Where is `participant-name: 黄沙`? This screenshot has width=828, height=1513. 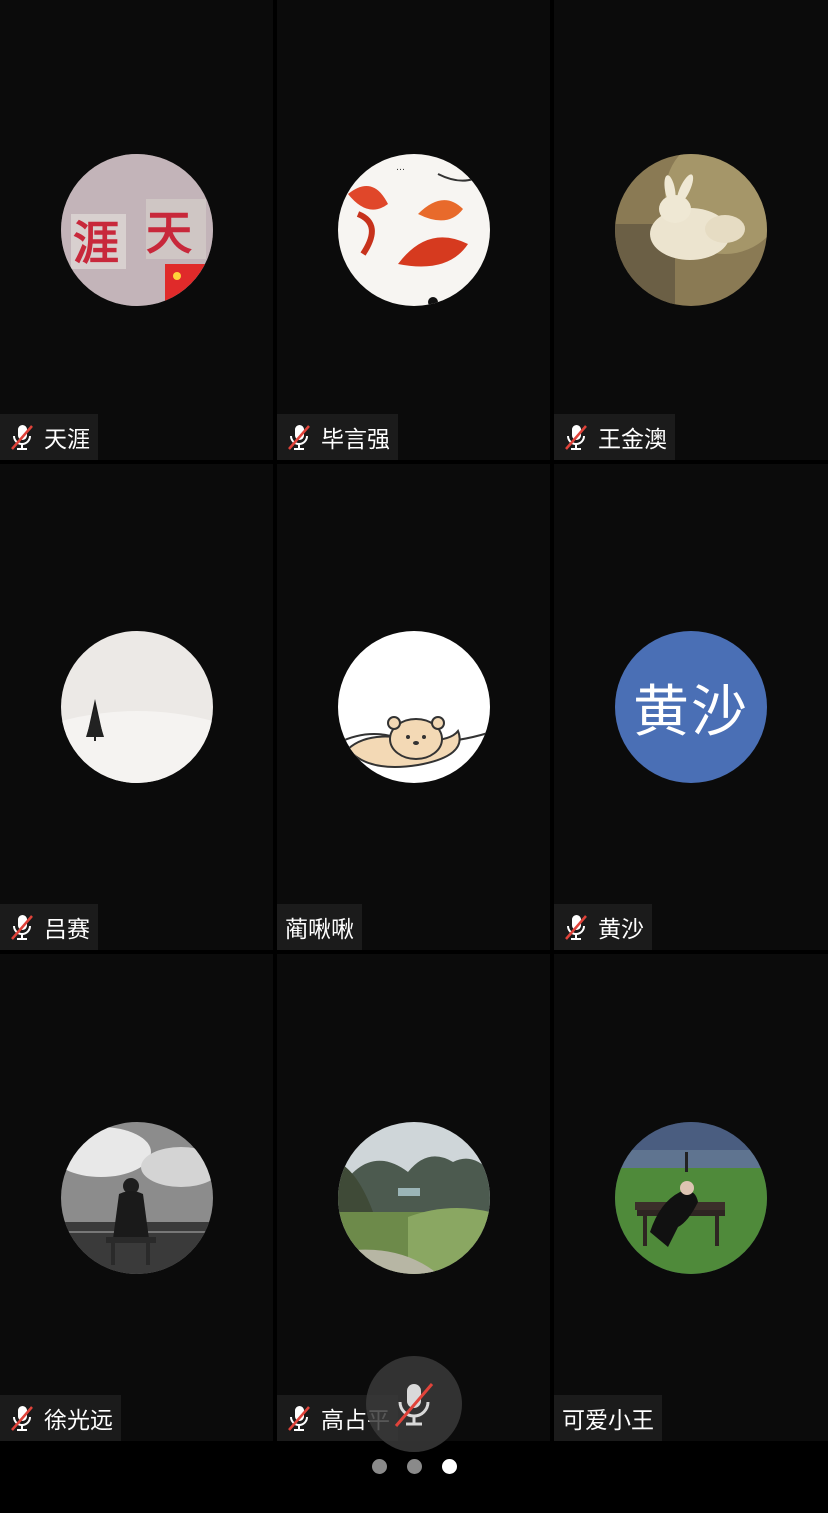
participant-name: 黄沙 is located at coordinates (621, 930).